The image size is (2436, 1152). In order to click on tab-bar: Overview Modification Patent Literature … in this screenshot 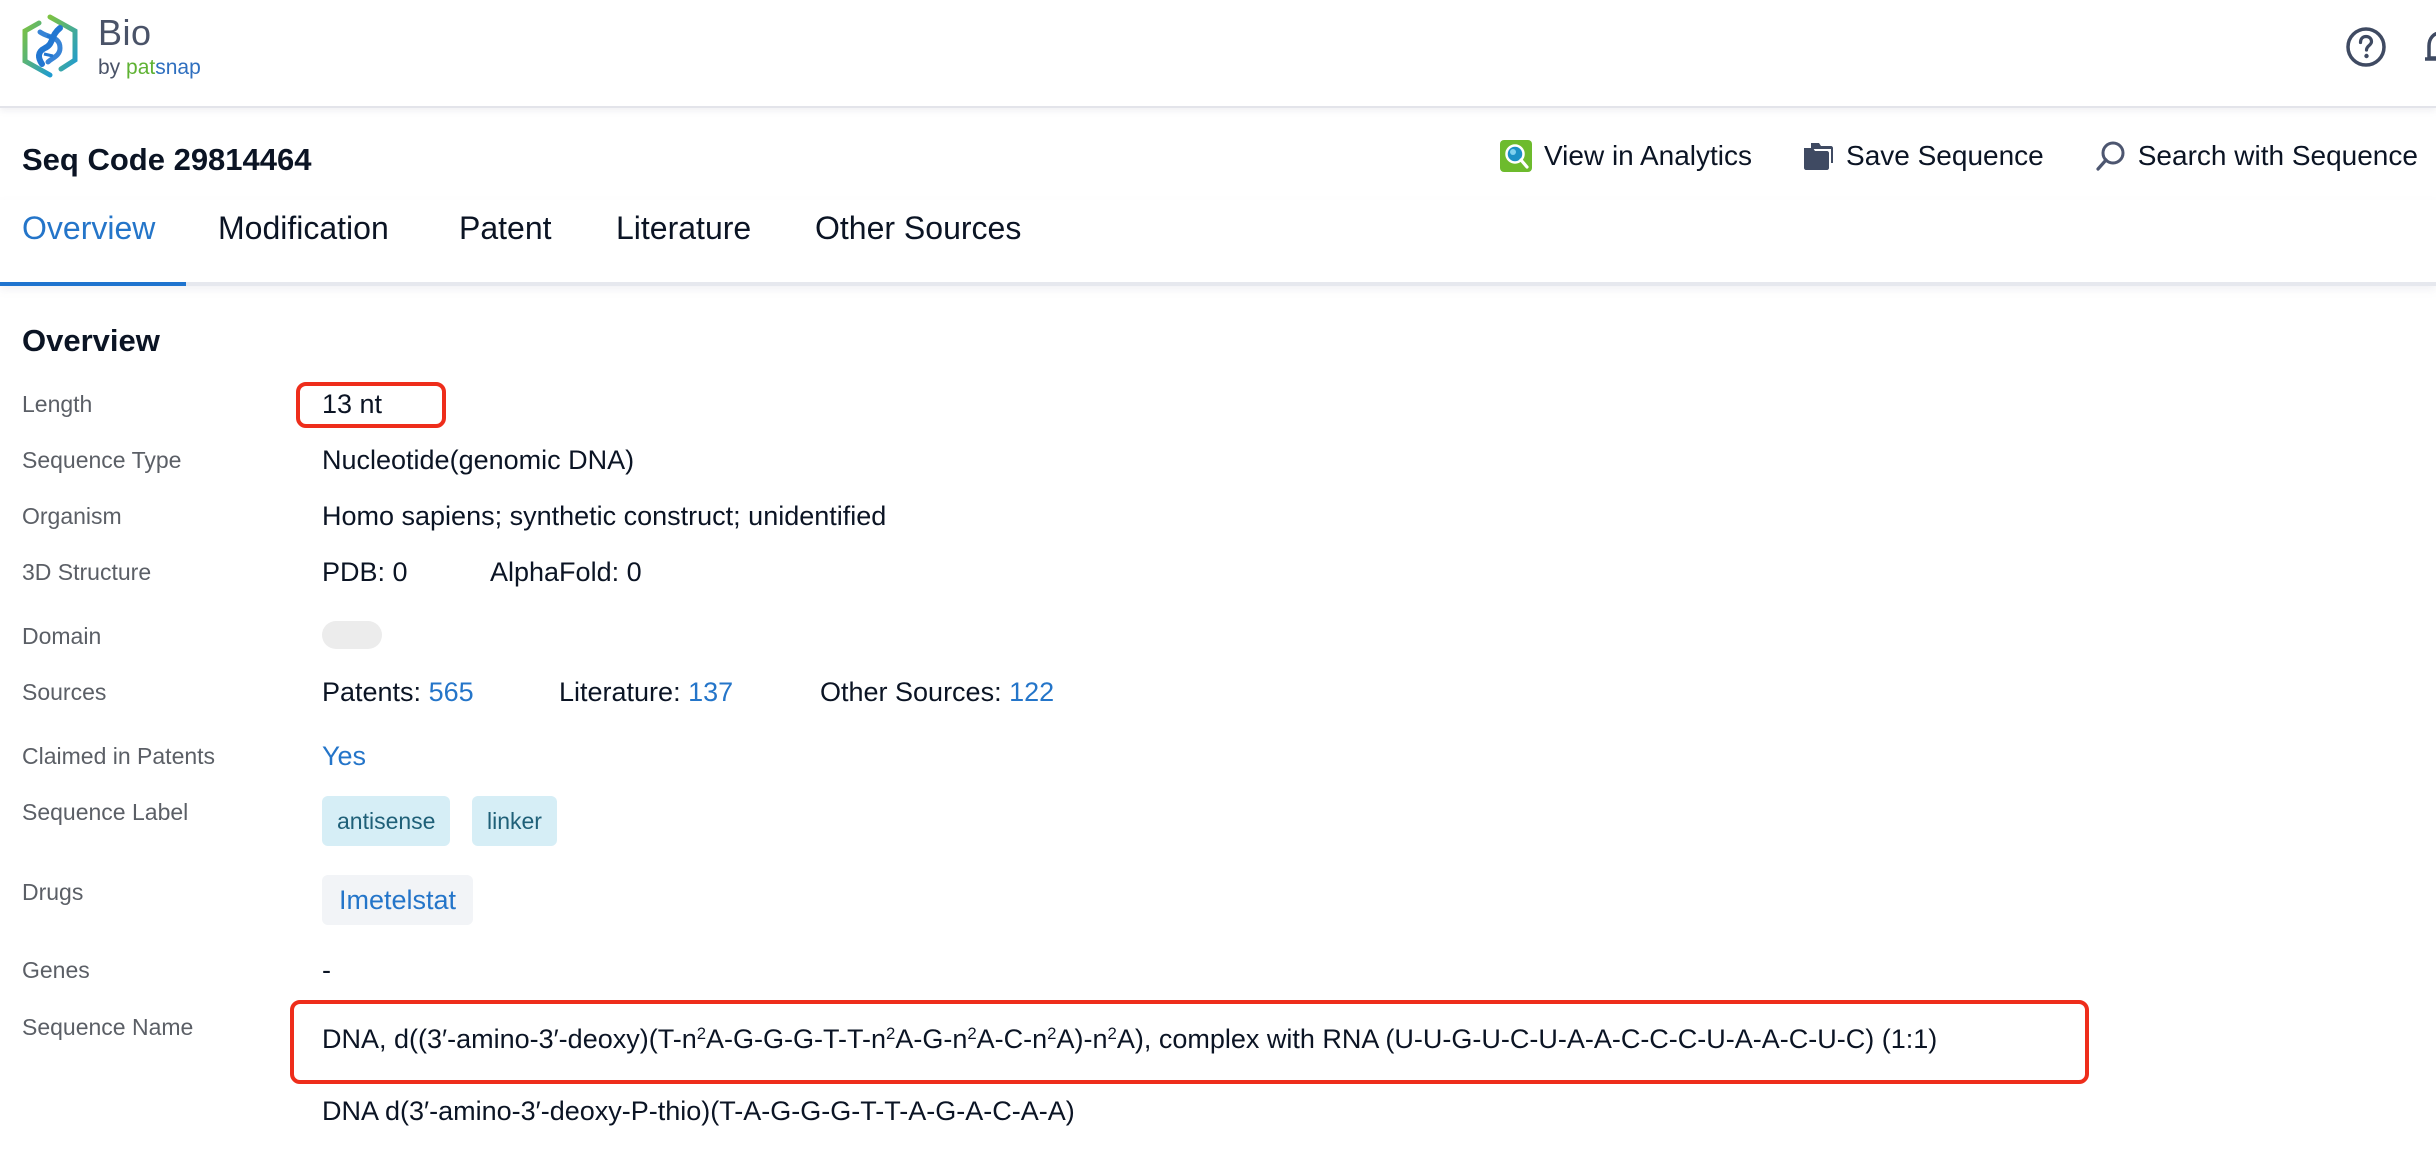, I will do `click(1218, 243)`.